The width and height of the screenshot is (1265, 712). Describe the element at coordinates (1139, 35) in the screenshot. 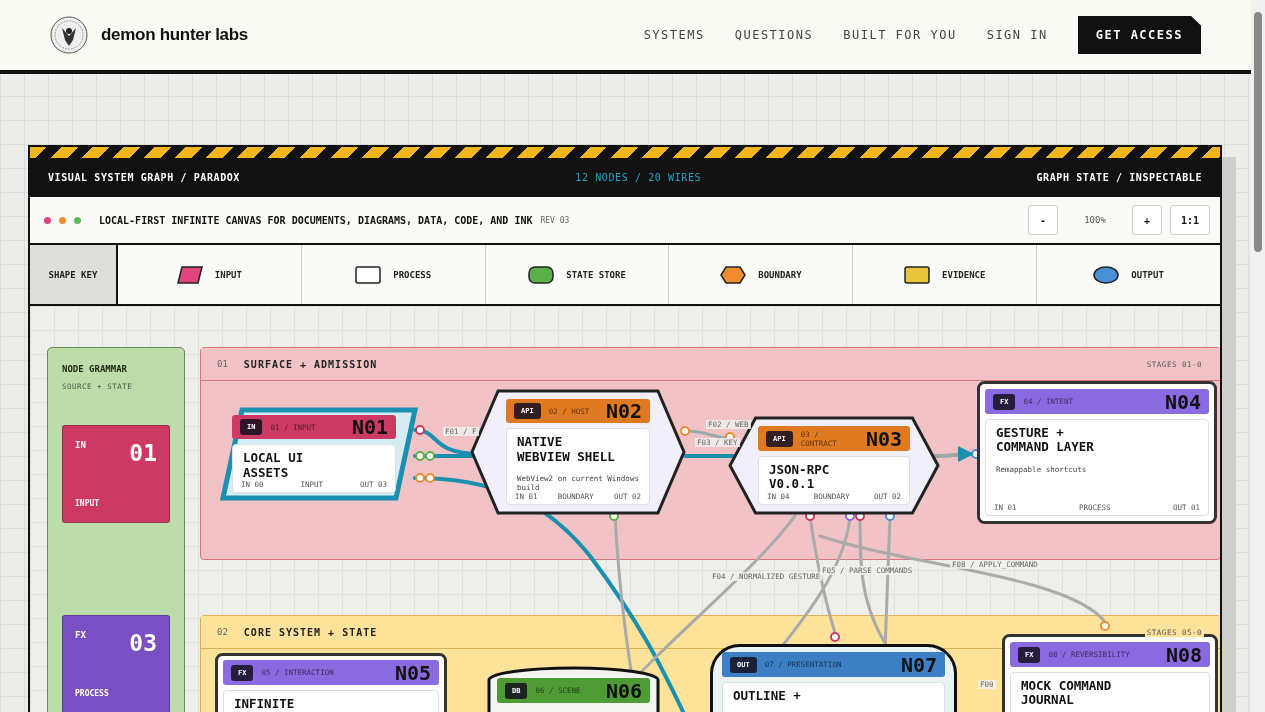

I see `get-access-button: GET ACCESS` at that location.